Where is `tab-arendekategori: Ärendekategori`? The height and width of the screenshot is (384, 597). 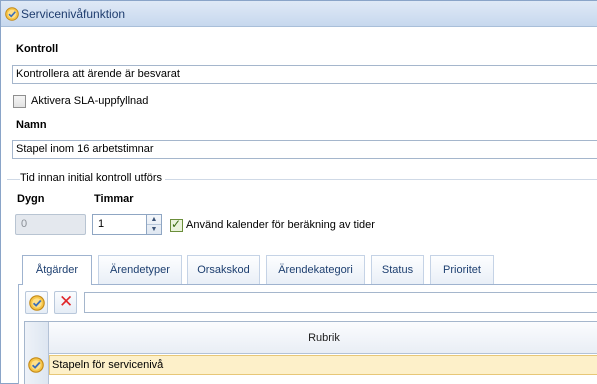
tab-arendekategori: Ärendekategori is located at coordinates (315, 269).